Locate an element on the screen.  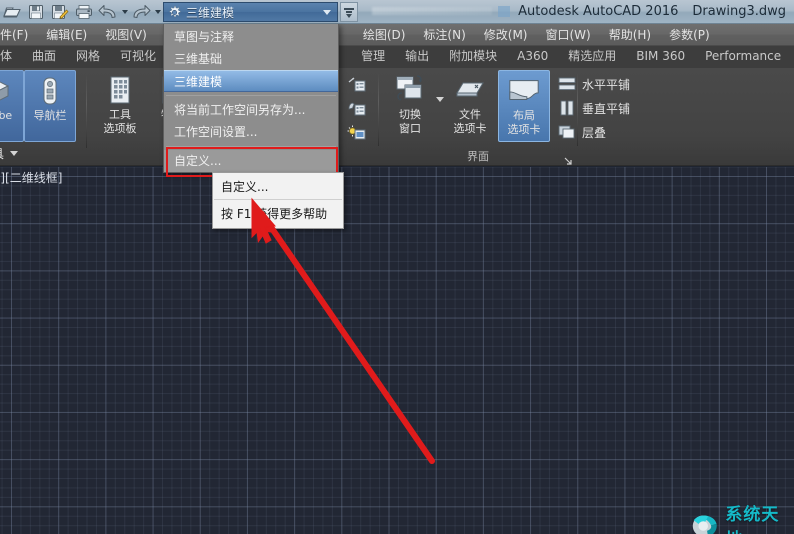
palettes-panel-dropdown: 工具 is located at coordinates (10, 153).